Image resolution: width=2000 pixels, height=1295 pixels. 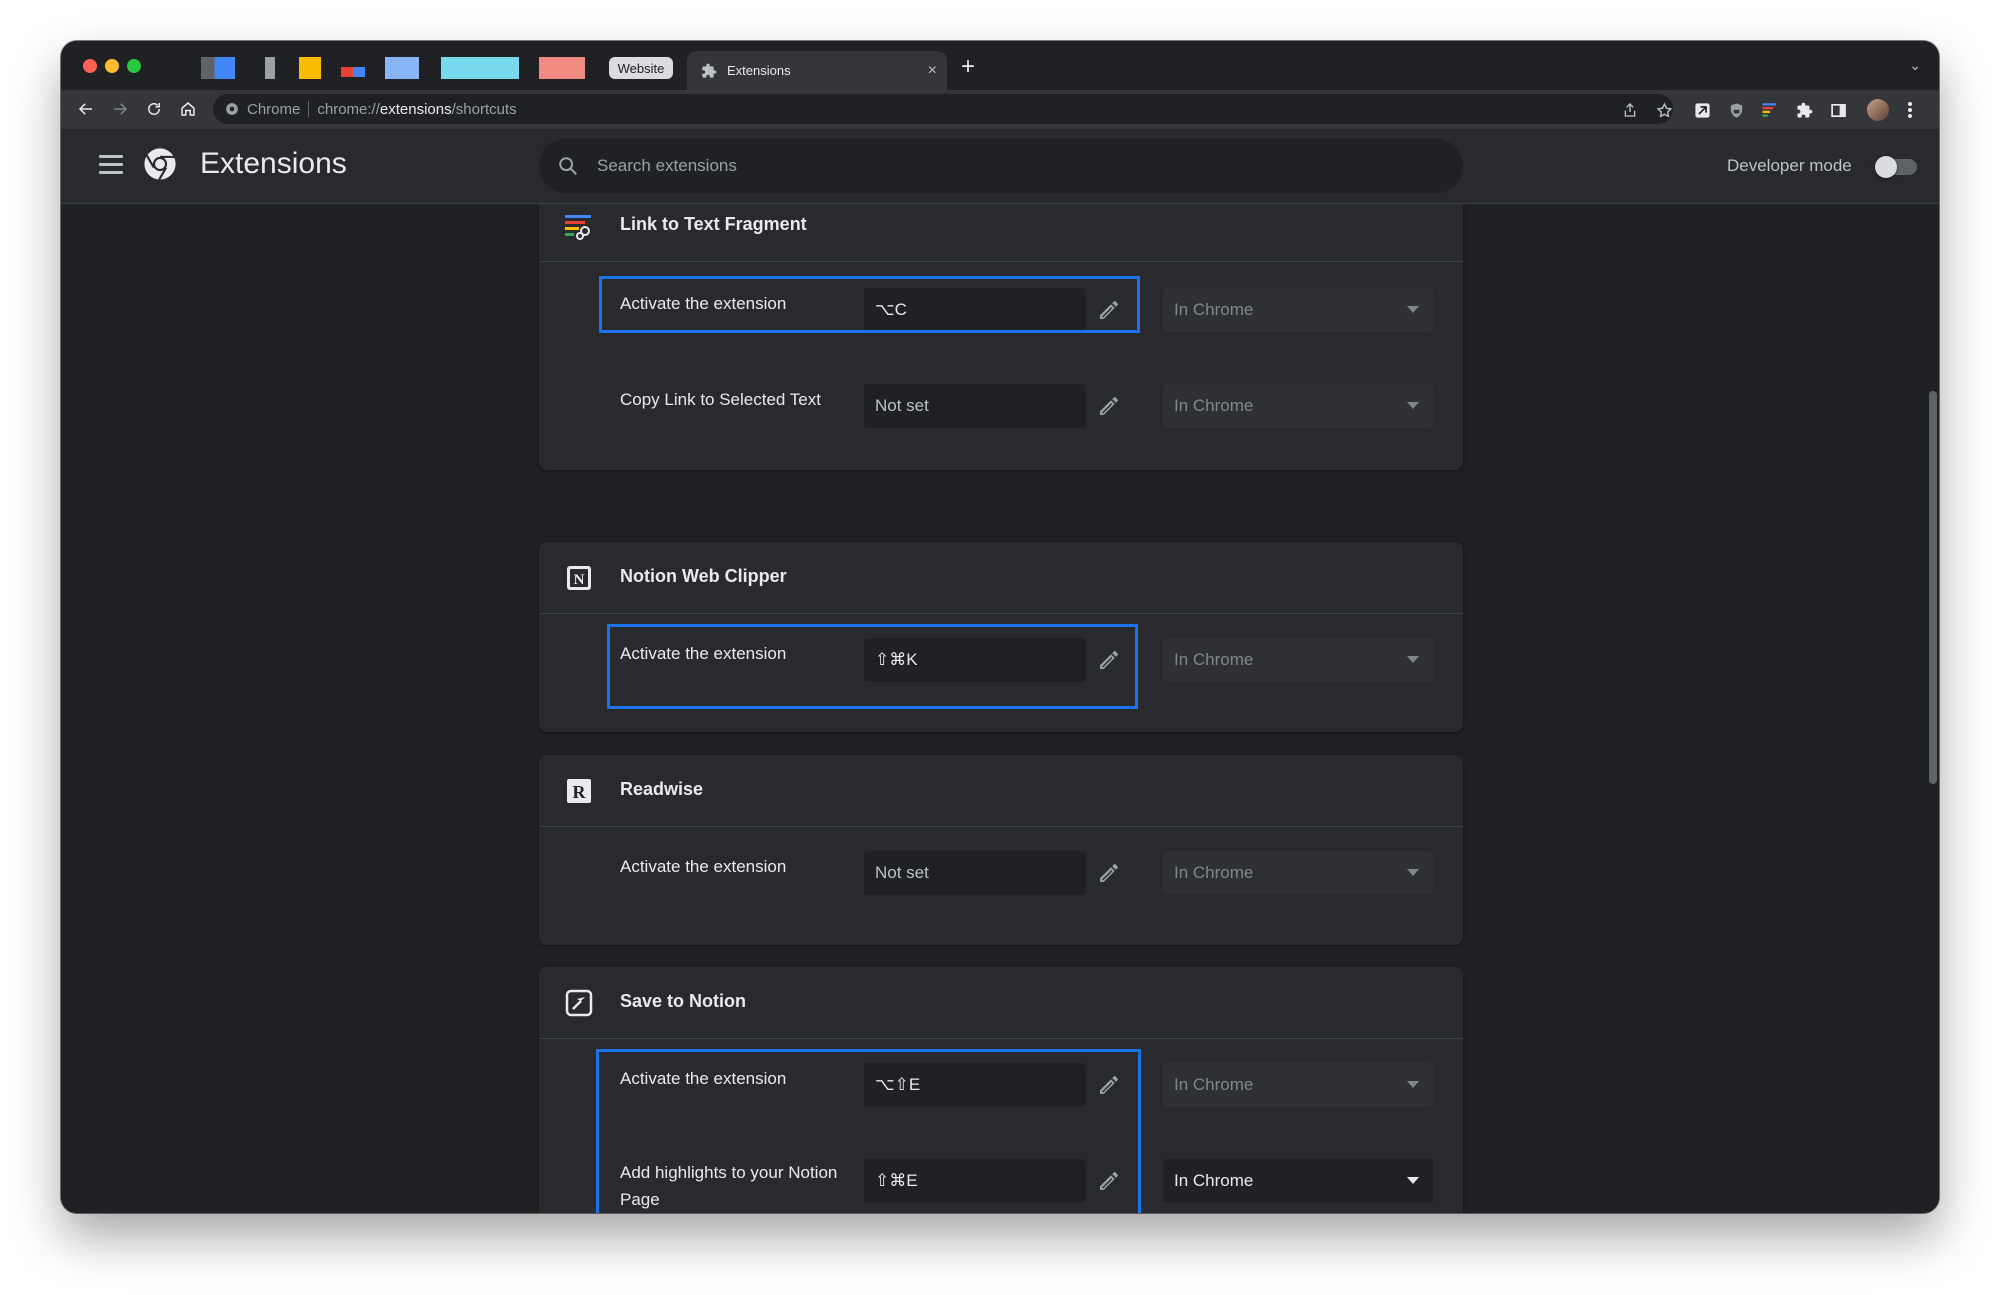 I want to click on link-fragment-icon, so click(x=578, y=227).